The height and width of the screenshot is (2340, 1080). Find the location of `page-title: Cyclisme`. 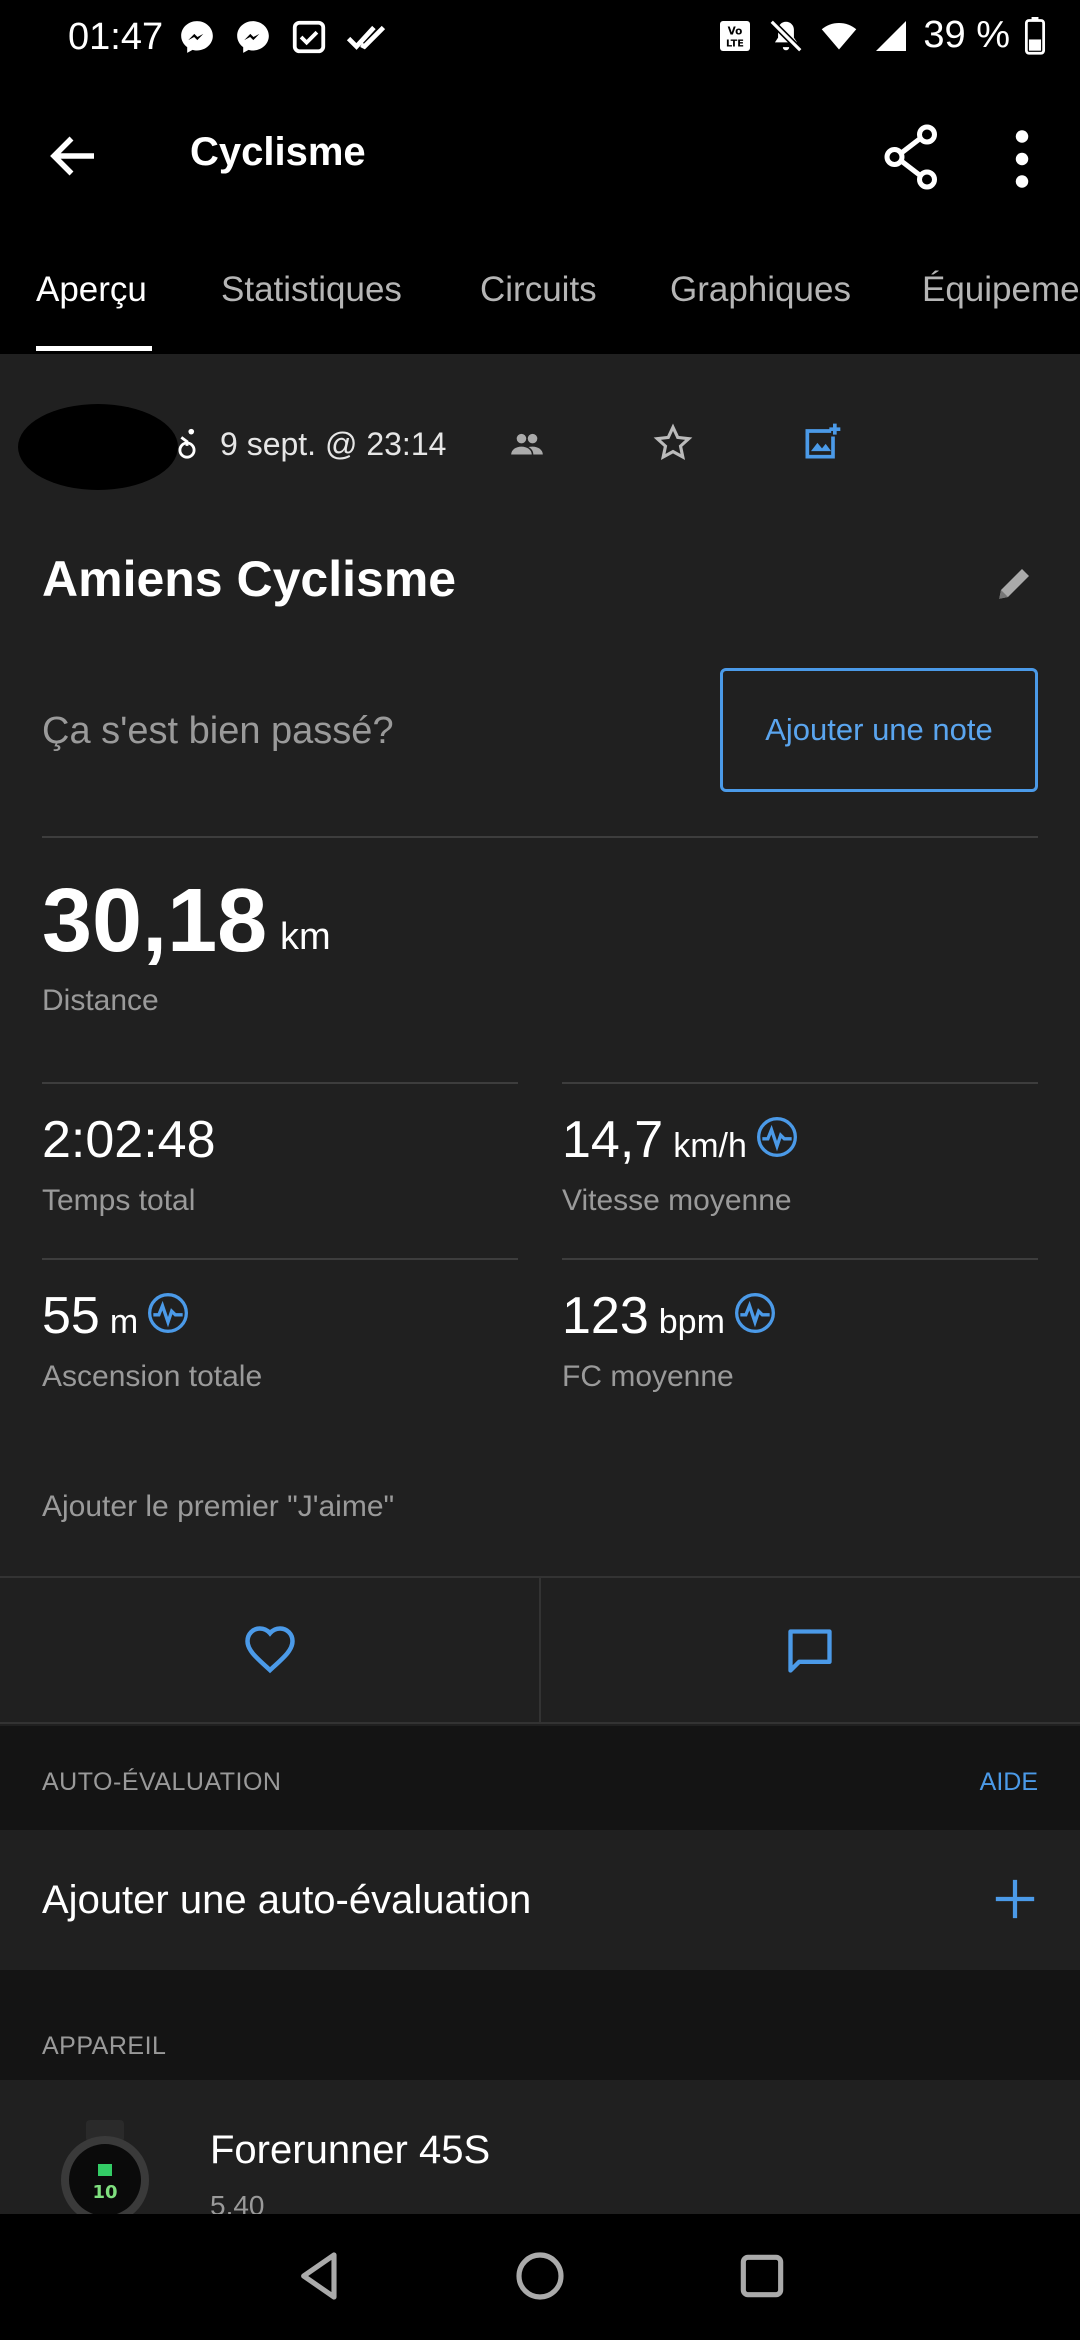

page-title: Cyclisme is located at coordinates (278, 152).